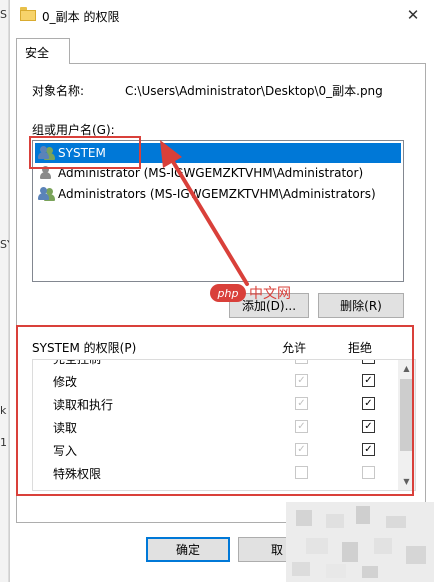 Image resolution: width=435 pixels, height=582 pixels. What do you see at coordinates (270, 294) in the screenshot?
I see `watermark-text: 中文网` at bounding box center [270, 294].